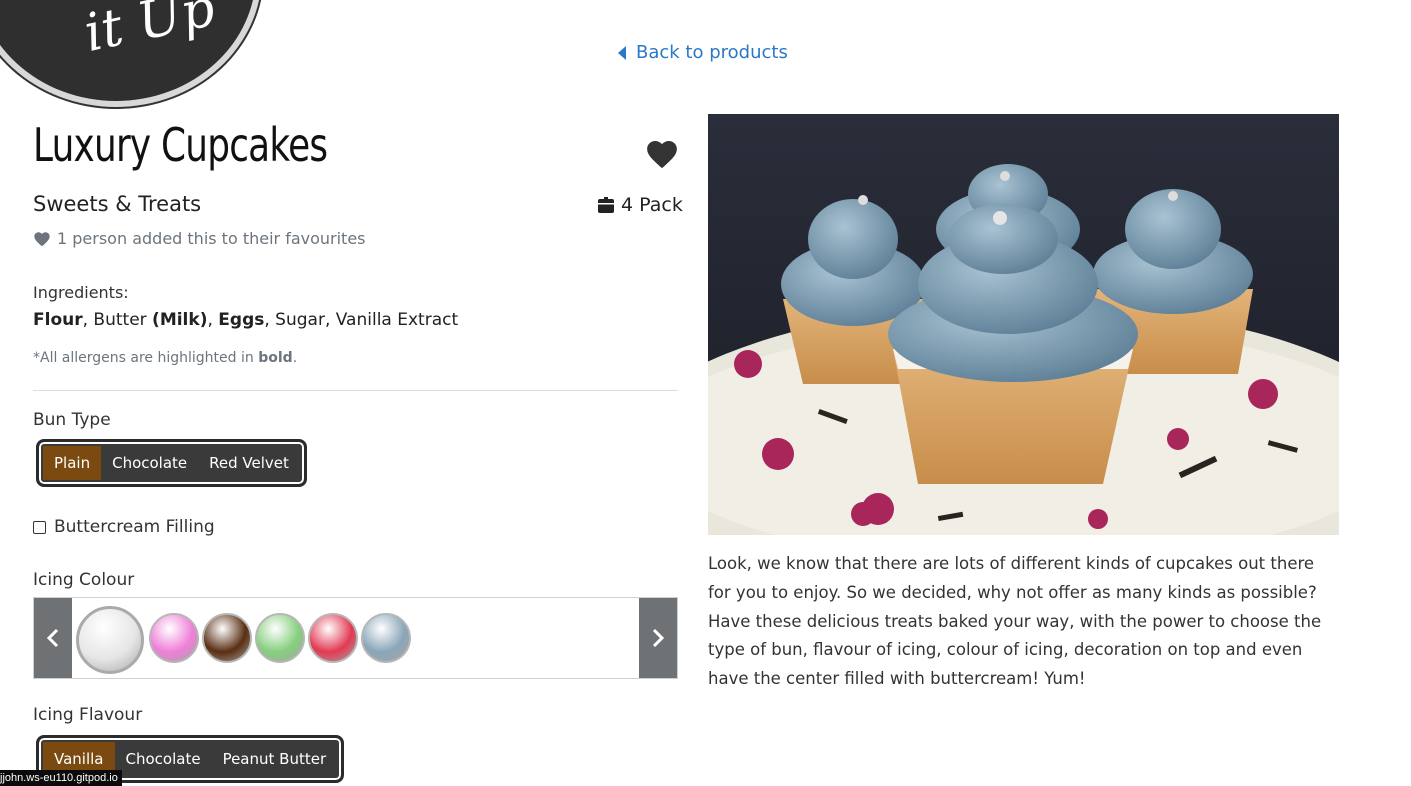  I want to click on pack-size: 4 Pack, so click(640, 205).